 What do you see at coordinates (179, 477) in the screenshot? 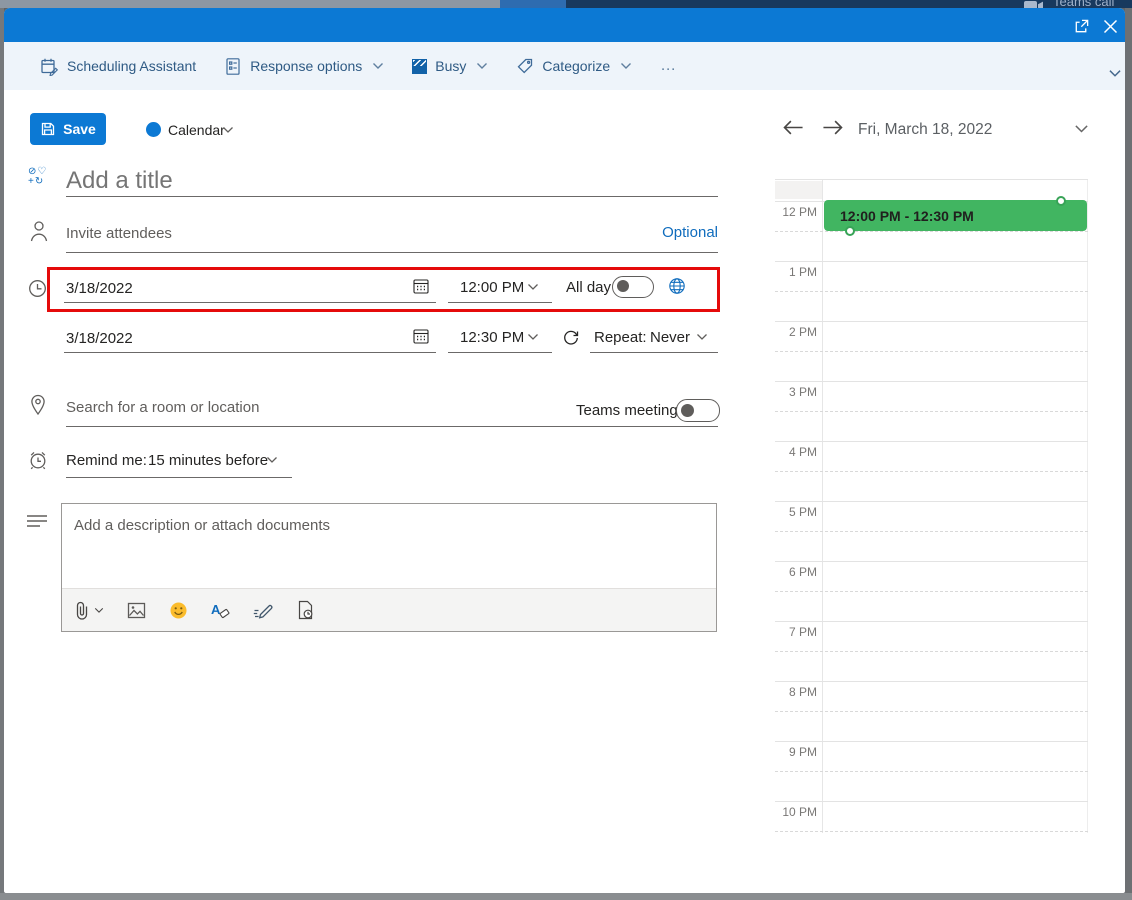
I see `remind-underline` at bounding box center [179, 477].